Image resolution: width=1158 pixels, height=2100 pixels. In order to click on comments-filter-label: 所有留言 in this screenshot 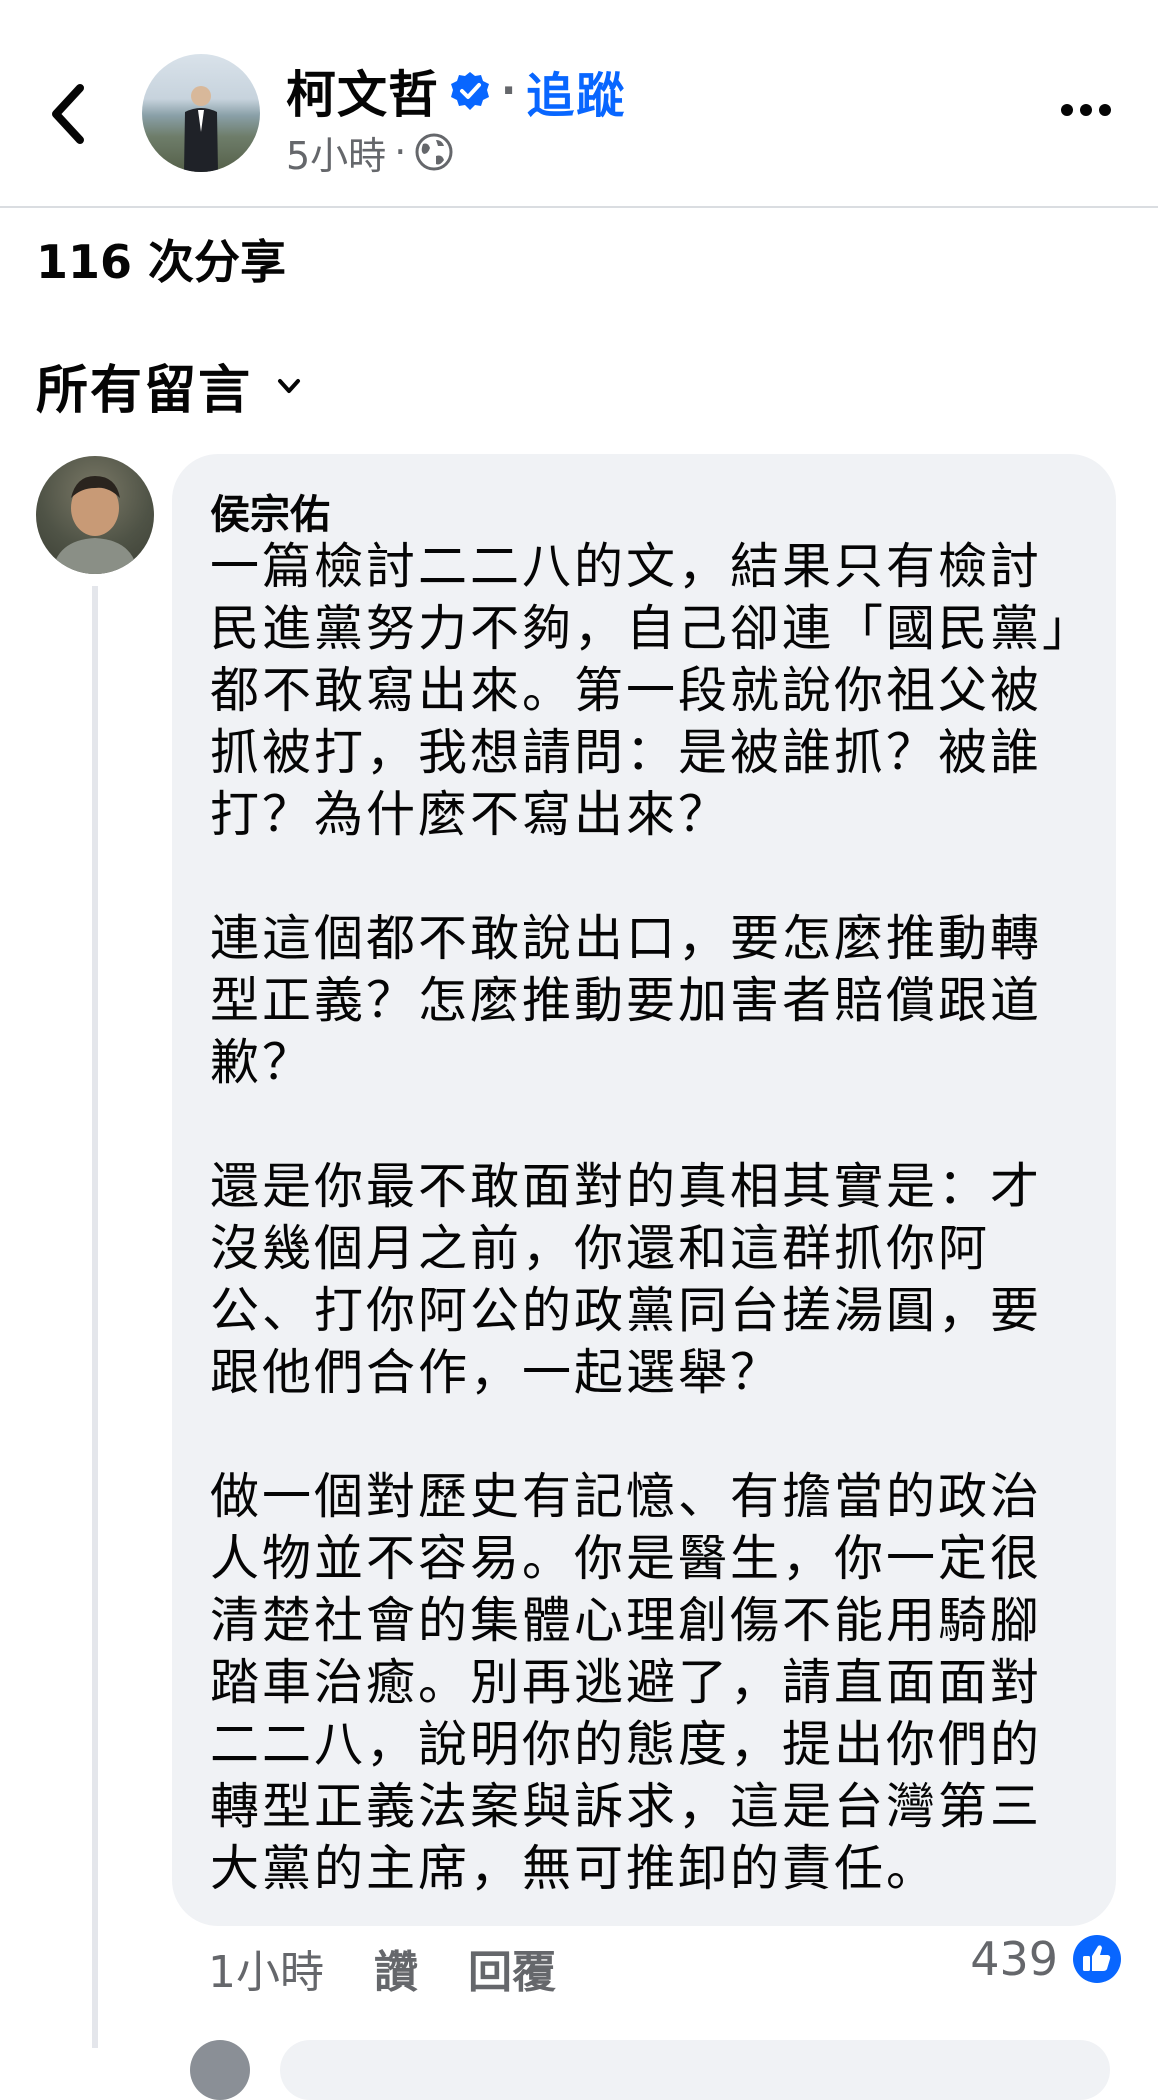, I will do `click(144, 391)`.